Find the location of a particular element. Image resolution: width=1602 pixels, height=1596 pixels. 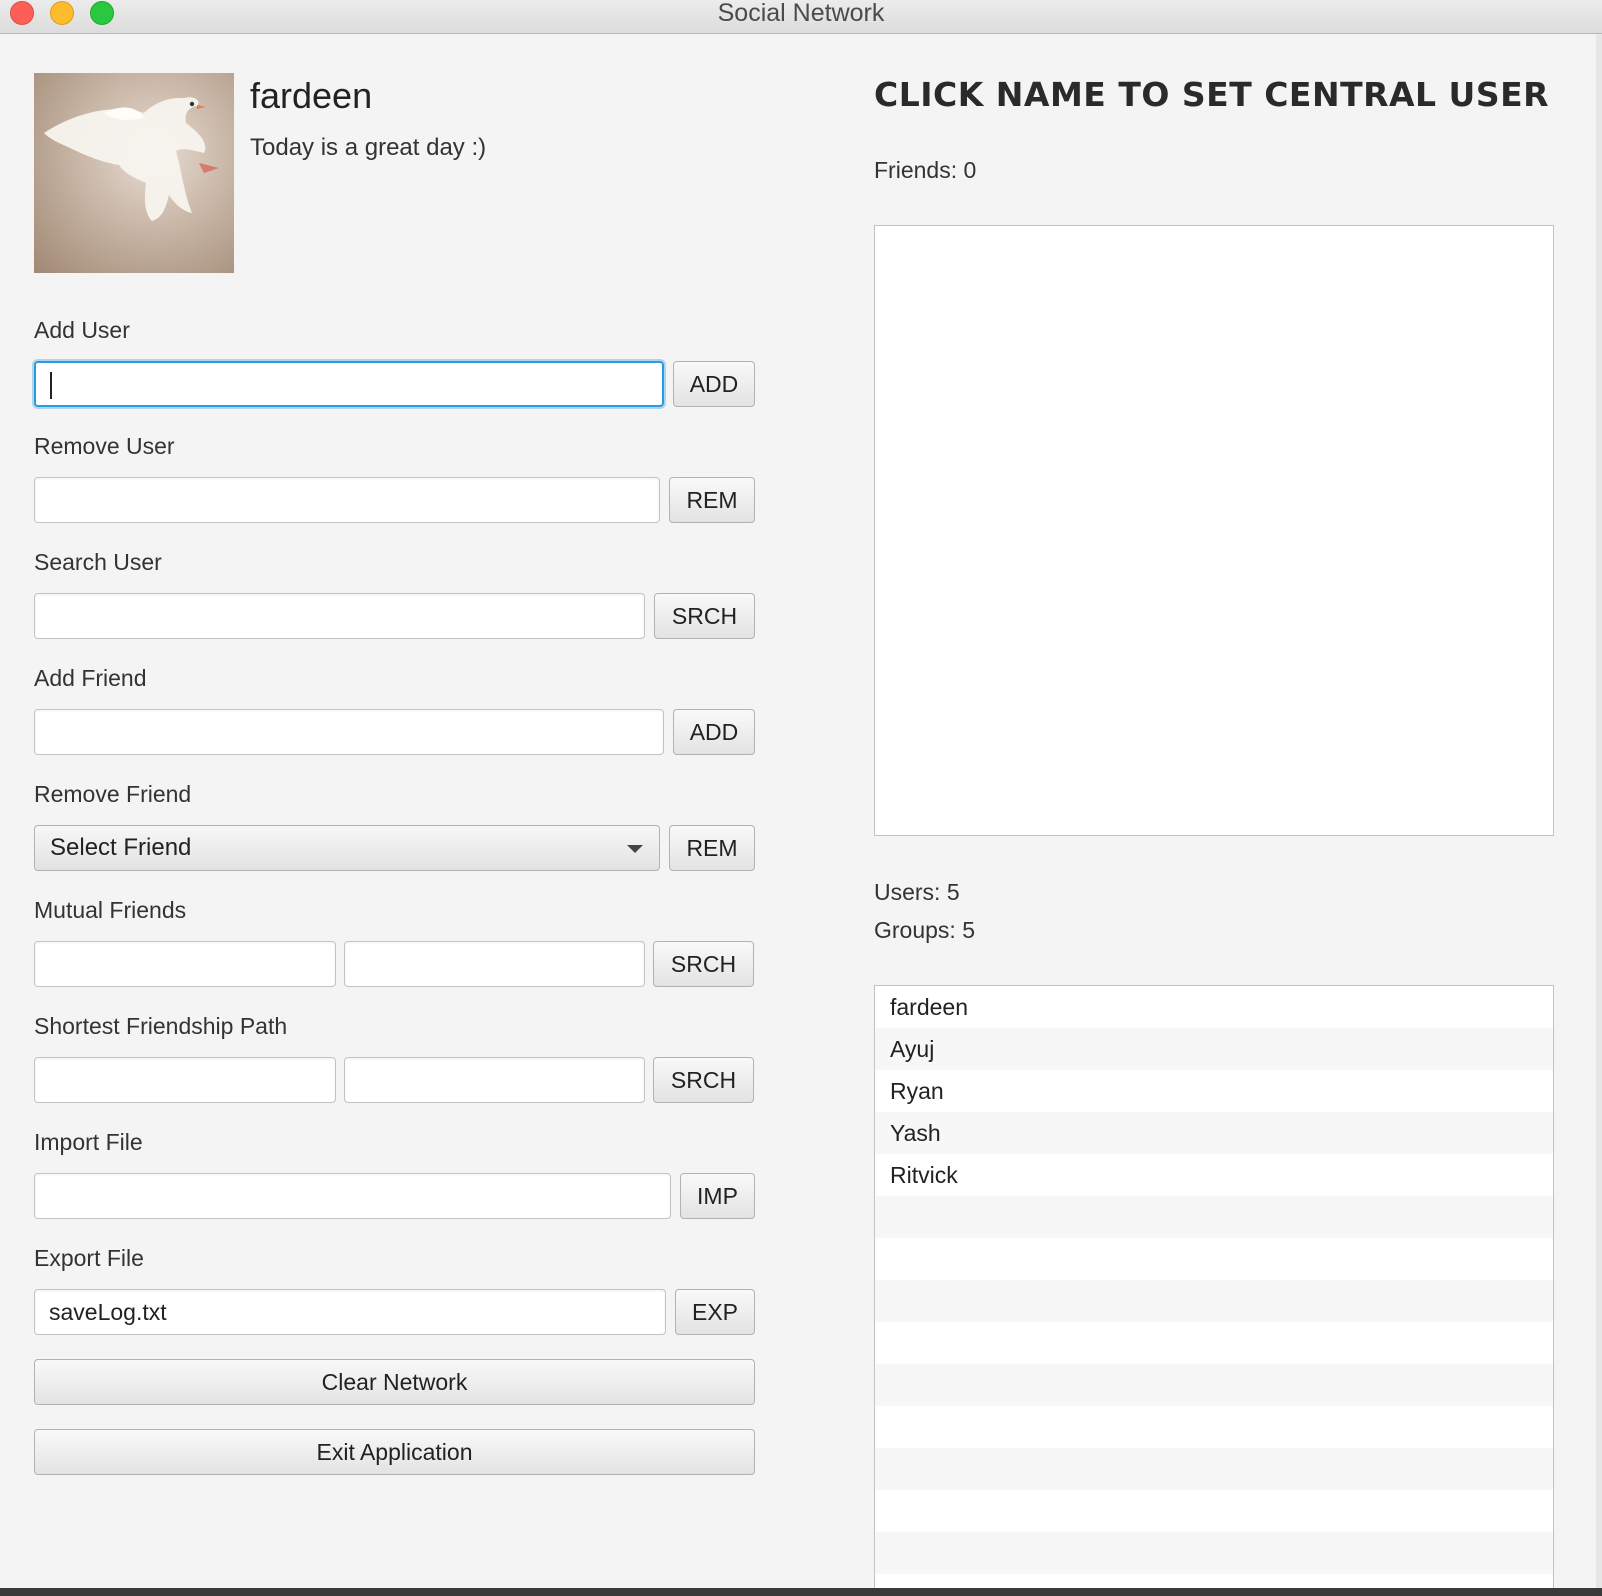

import-file-button: IMP is located at coordinates (717, 1196).